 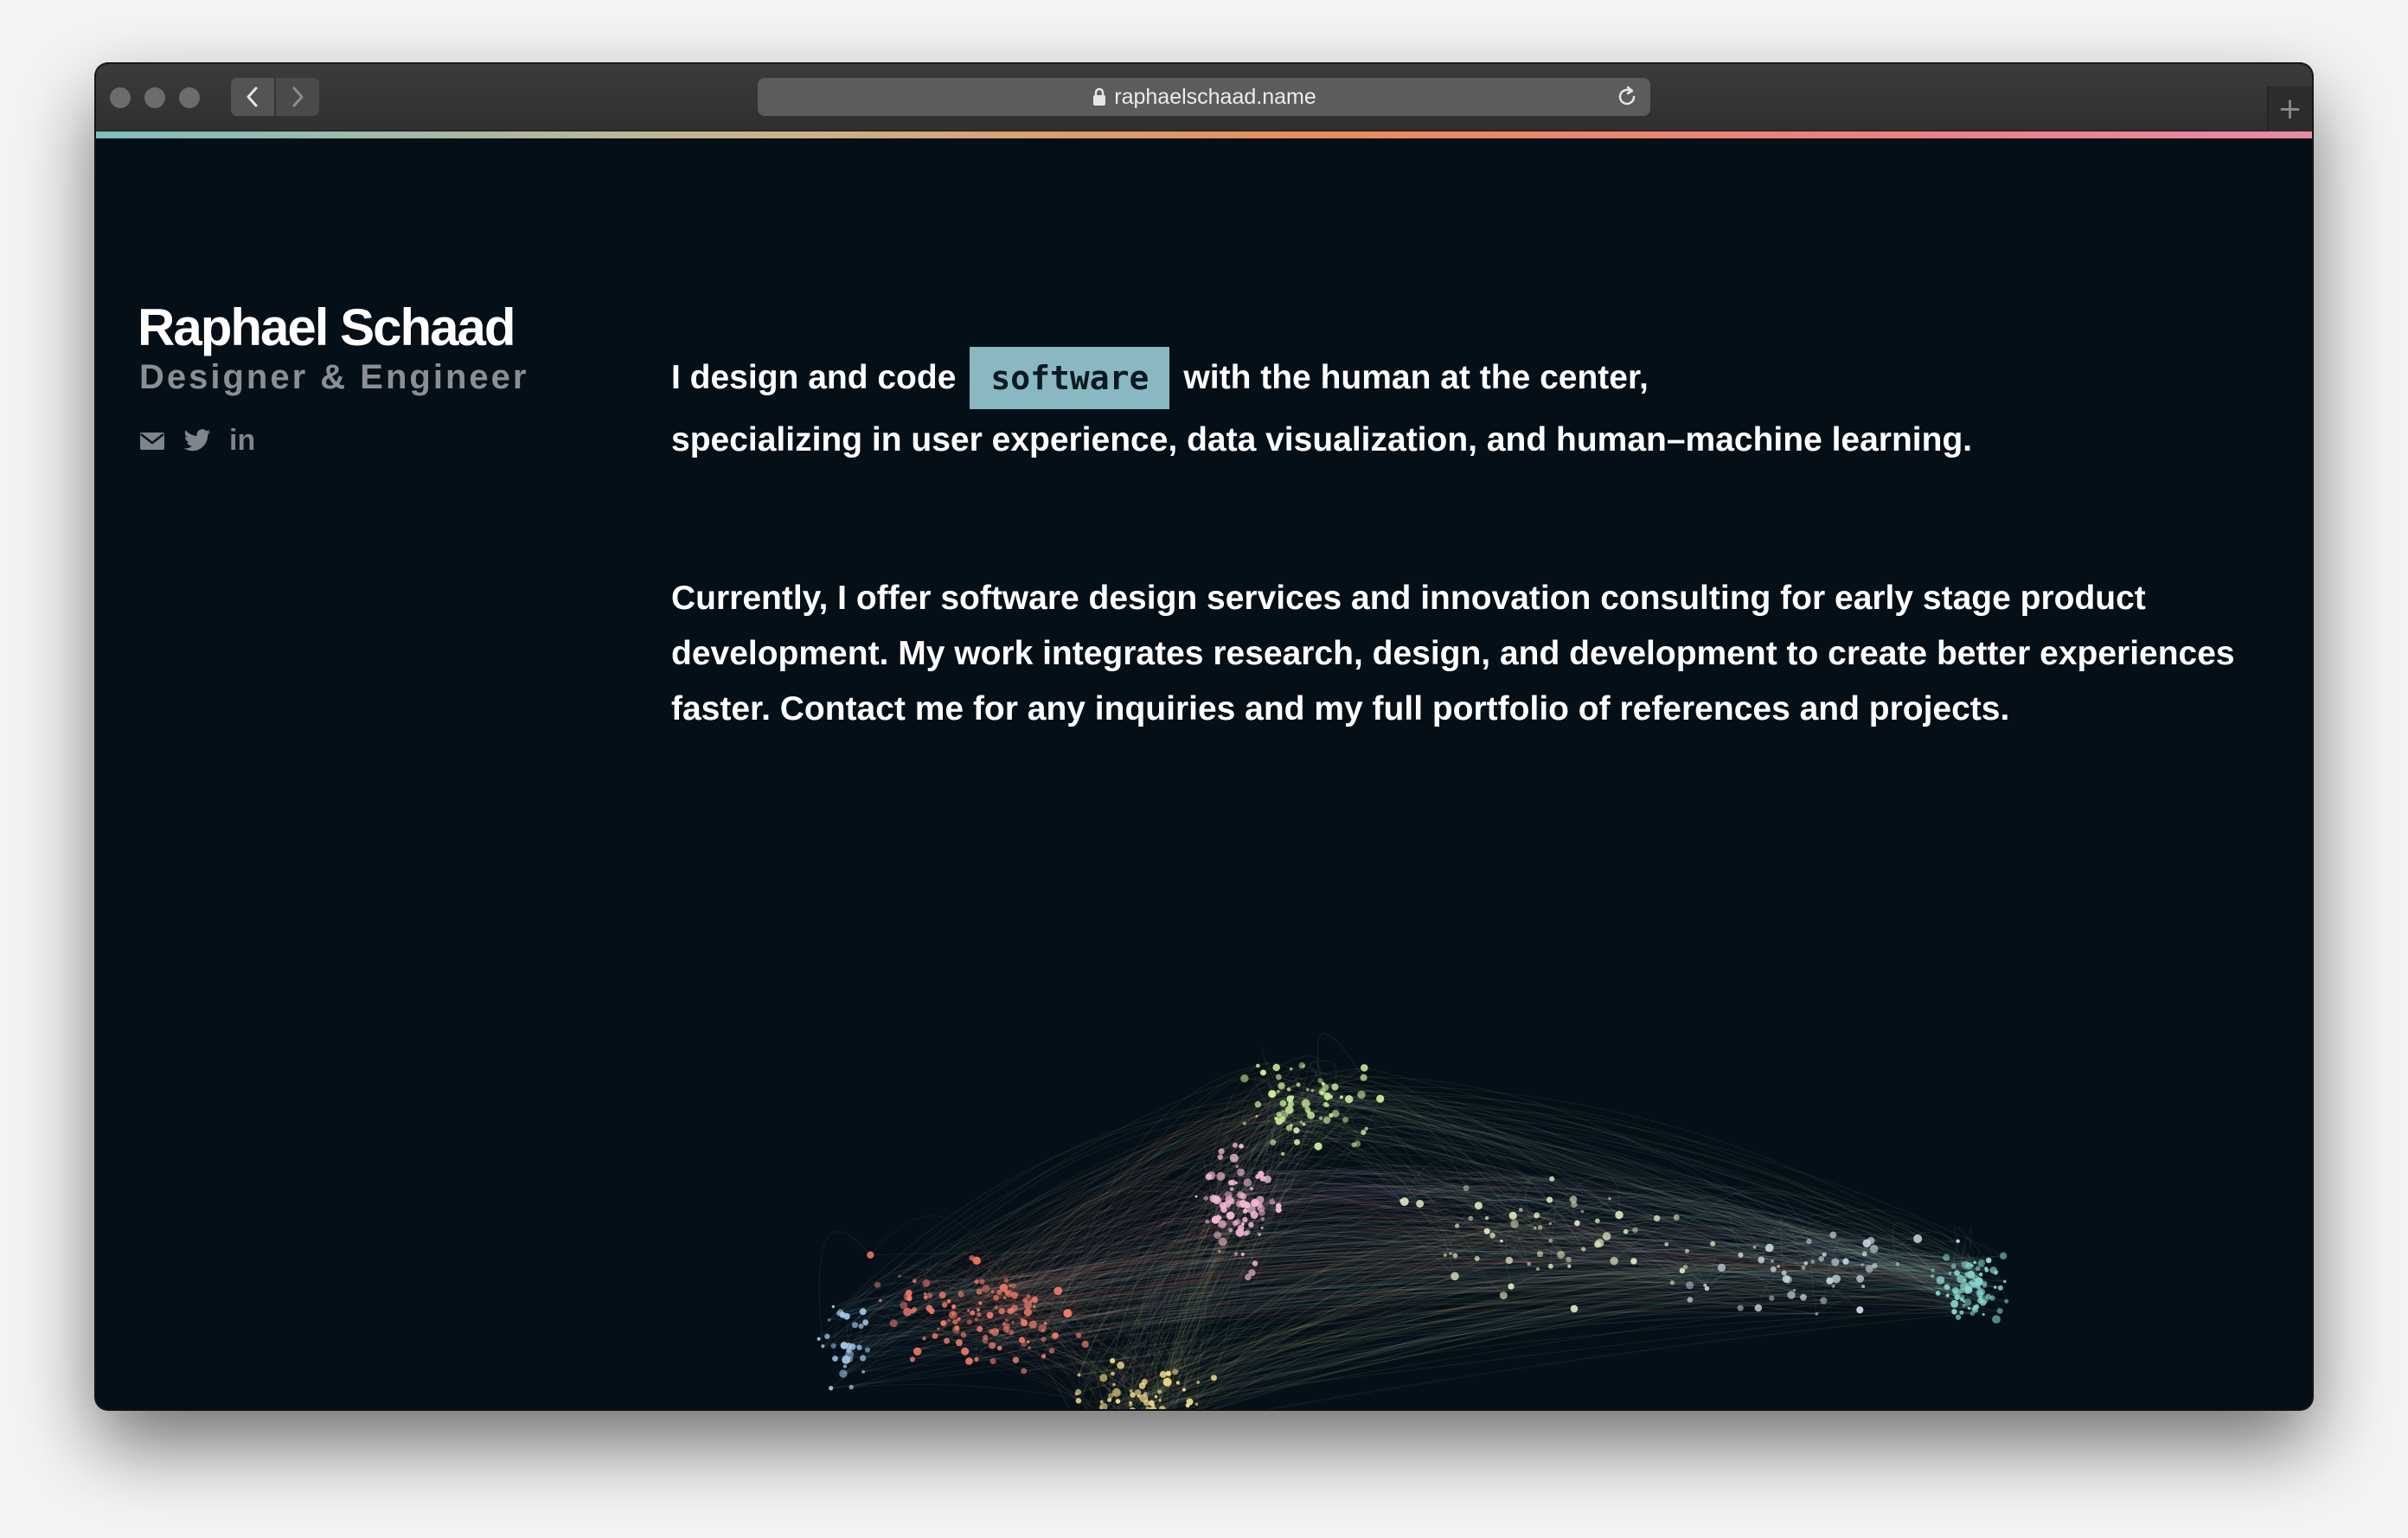 What do you see at coordinates (814, 378) in the screenshot?
I see `intro-before: I design and code` at bounding box center [814, 378].